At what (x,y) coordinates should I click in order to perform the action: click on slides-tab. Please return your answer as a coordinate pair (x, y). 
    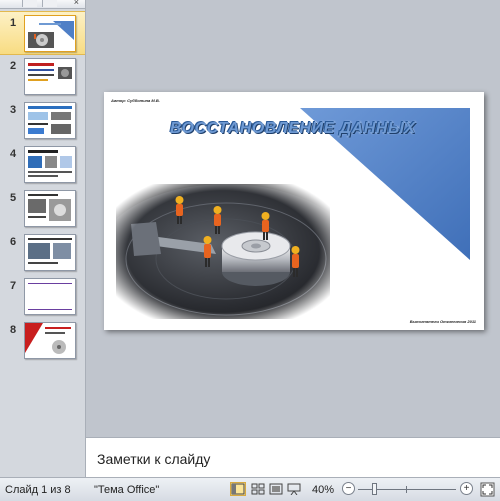
    Looking at the image, I should click on (29, 3).